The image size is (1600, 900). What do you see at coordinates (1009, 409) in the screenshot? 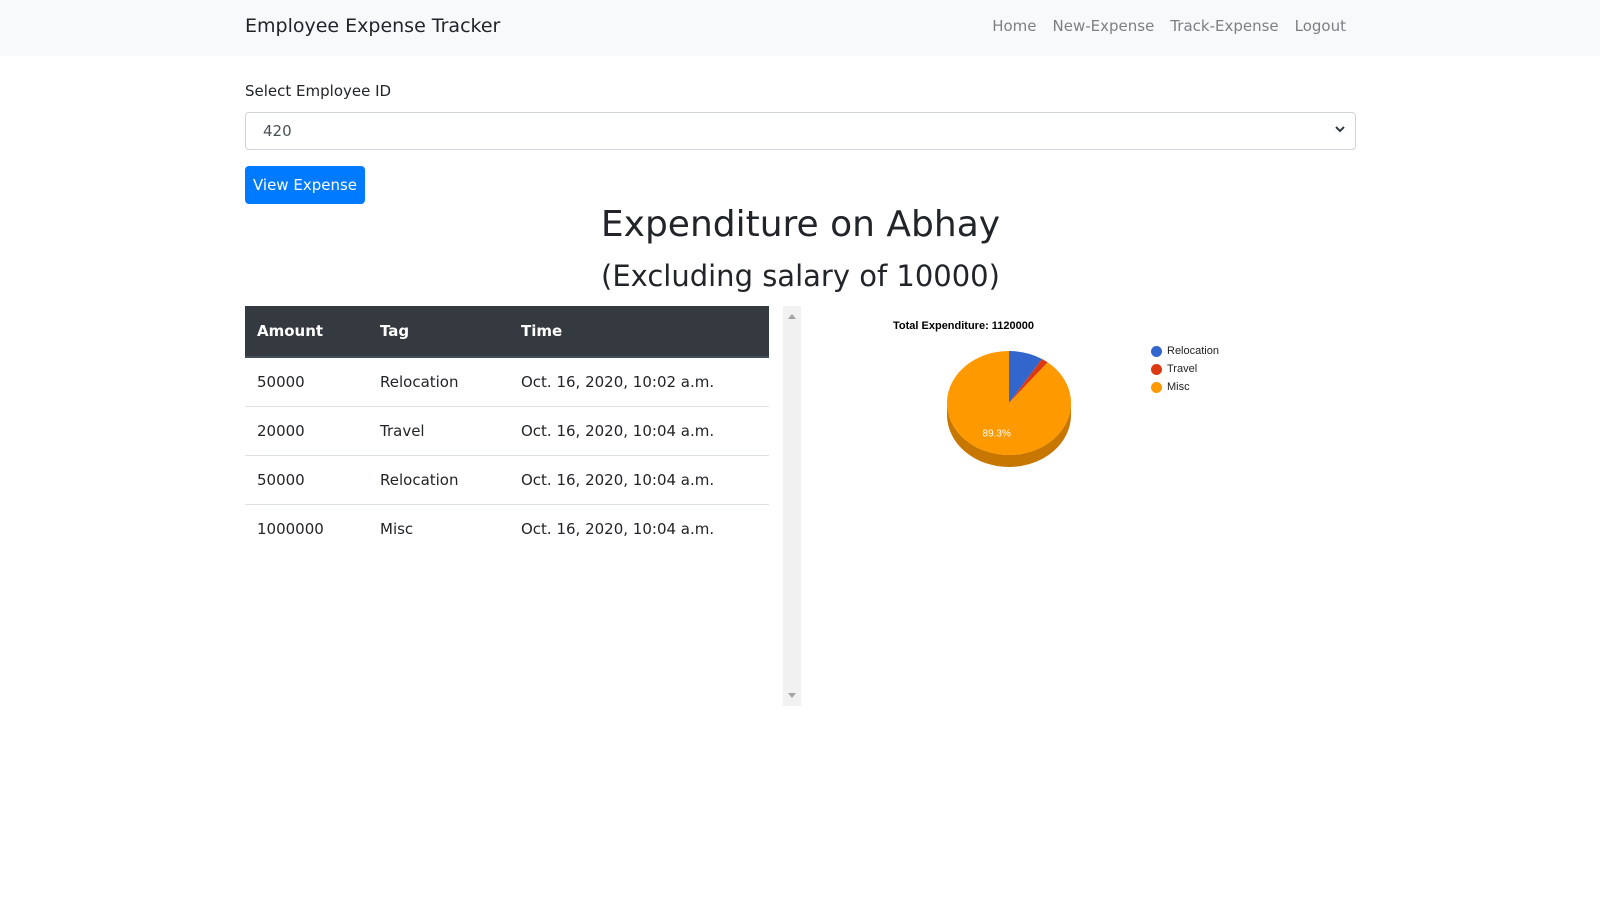
I see `pie-svg: 89.3%` at bounding box center [1009, 409].